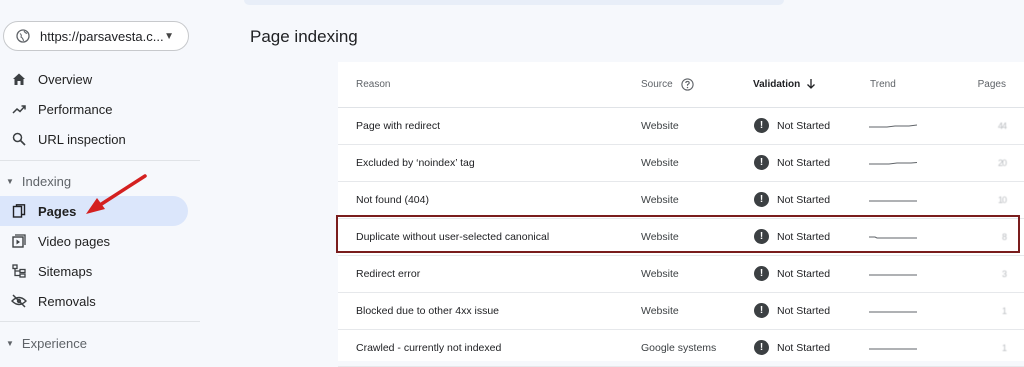  I want to click on nav-performance-label: Performance, so click(75, 109).